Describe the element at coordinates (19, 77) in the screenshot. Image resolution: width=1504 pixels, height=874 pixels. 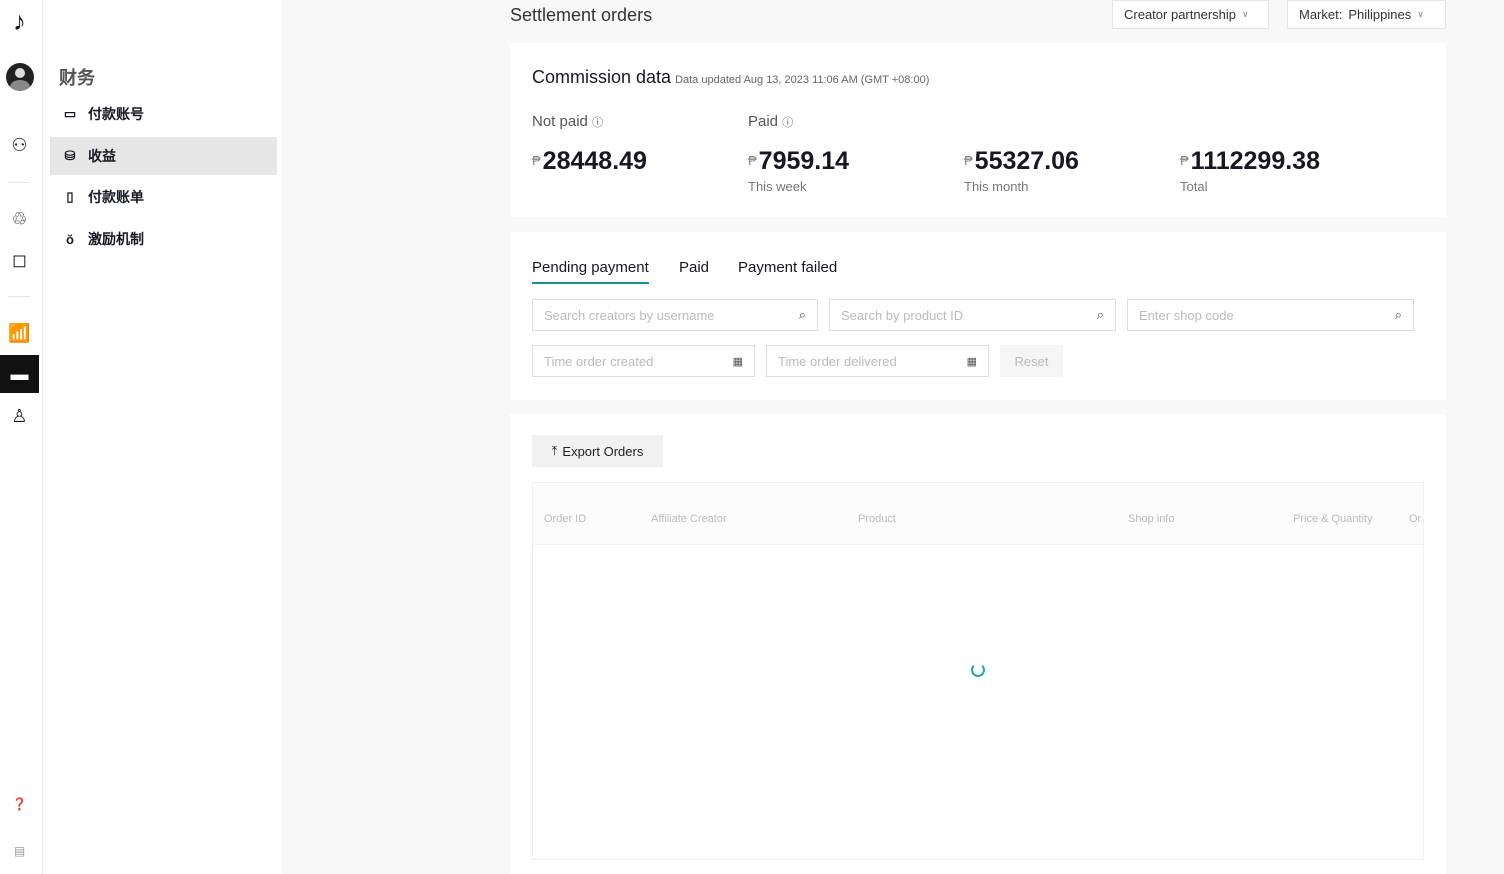
I see `avatar-icon` at that location.